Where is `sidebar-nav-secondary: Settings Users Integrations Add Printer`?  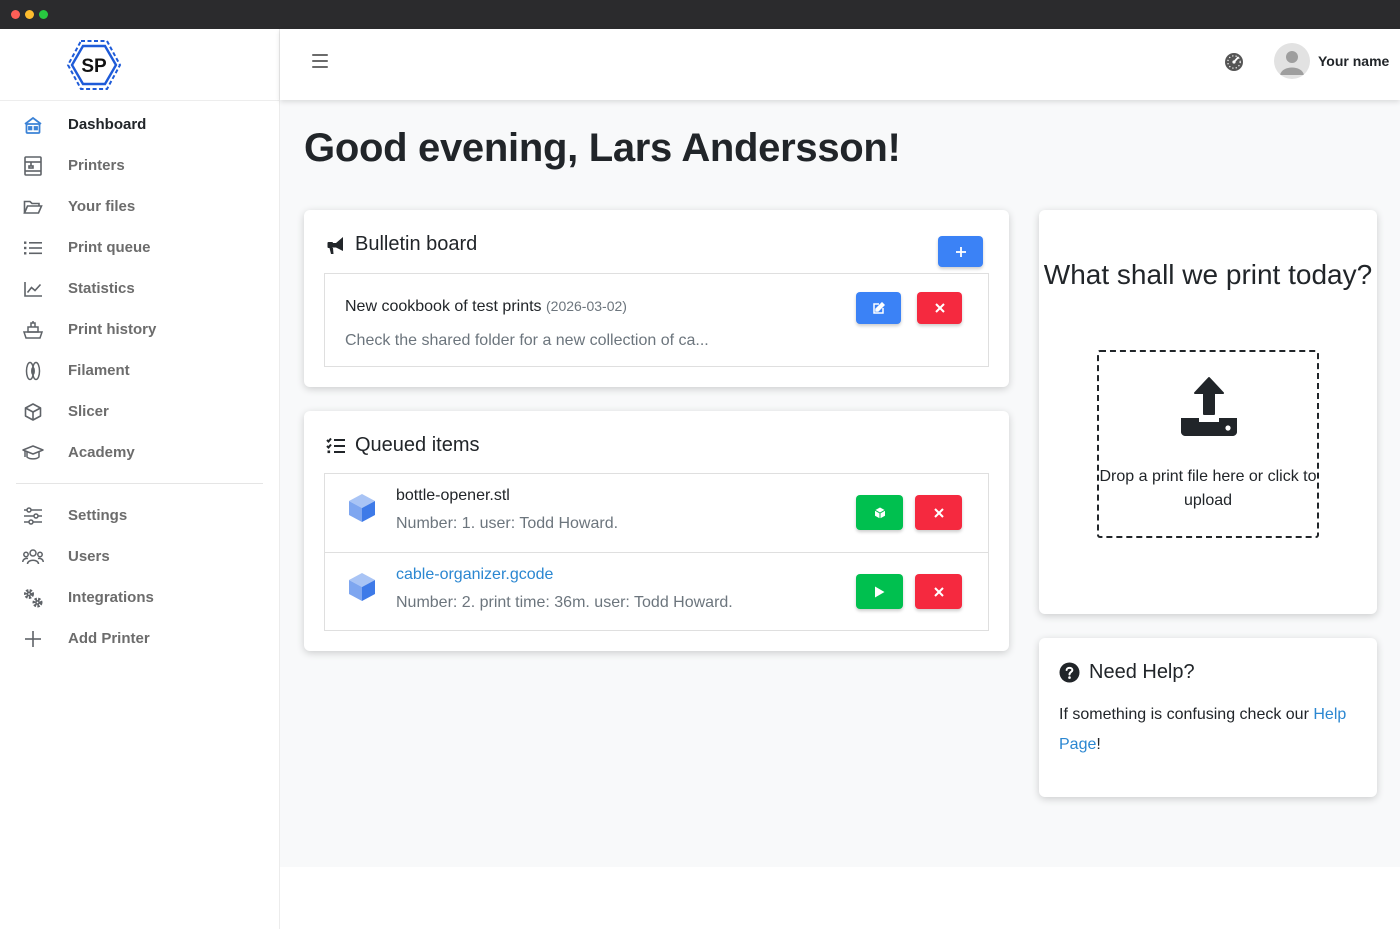
sidebar-nav-secondary: Settings Users Integrations Add Printer is located at coordinates (139, 577).